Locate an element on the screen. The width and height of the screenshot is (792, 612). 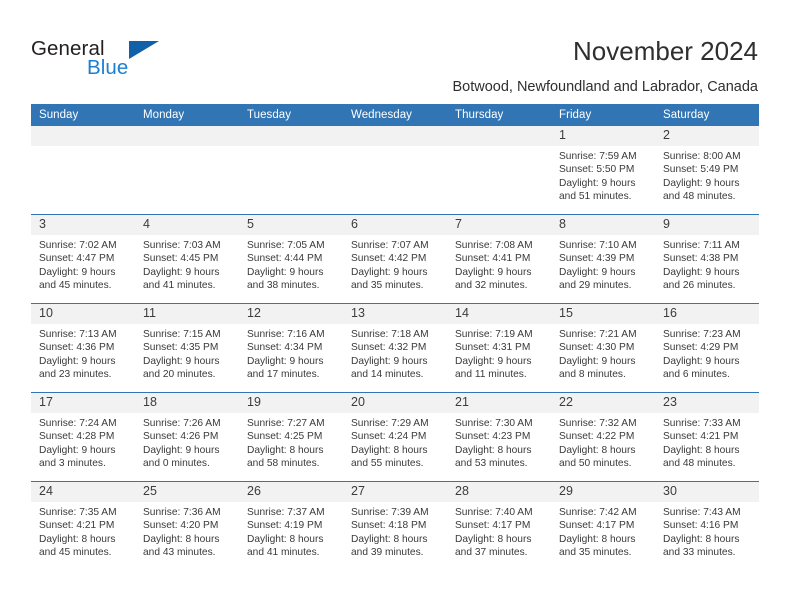
daylight-text-line2: and 38 minutes. is located at coordinates (283, 286).